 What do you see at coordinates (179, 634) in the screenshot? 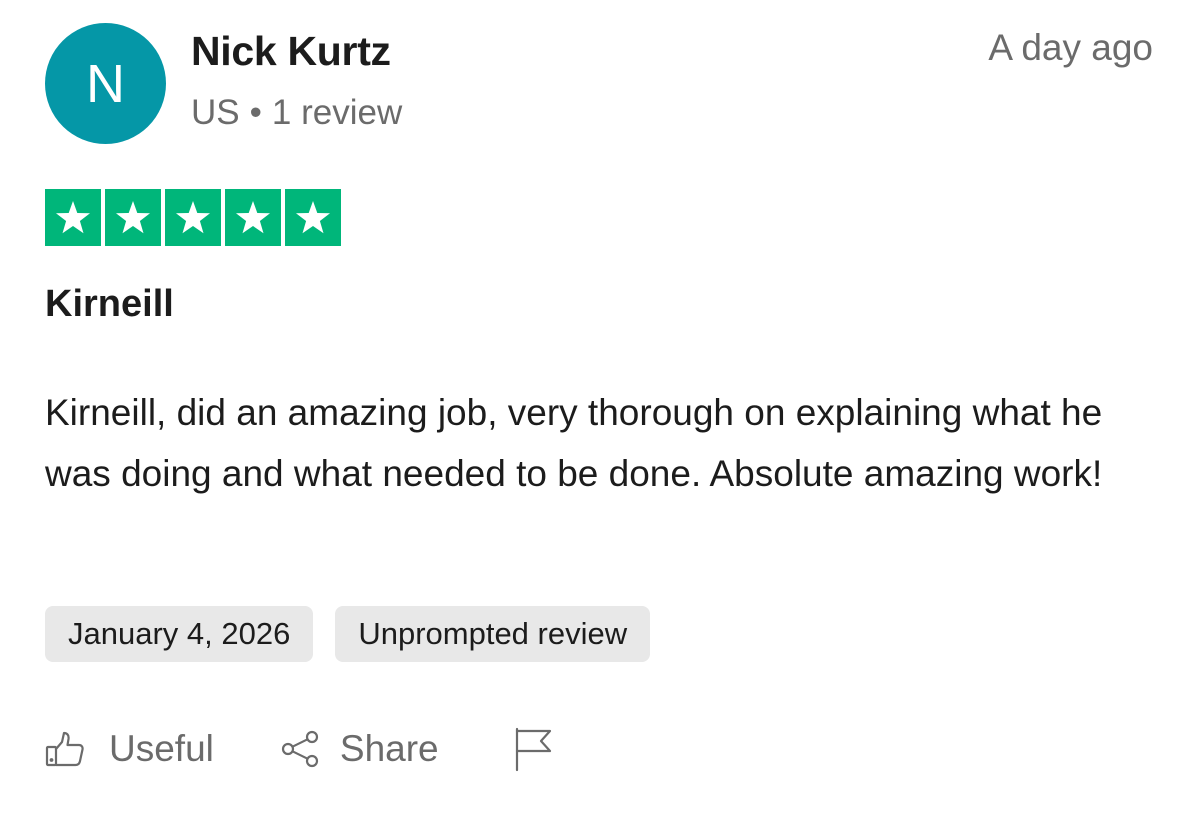
I see `date-of-experience-badge: January 4, 2026` at bounding box center [179, 634].